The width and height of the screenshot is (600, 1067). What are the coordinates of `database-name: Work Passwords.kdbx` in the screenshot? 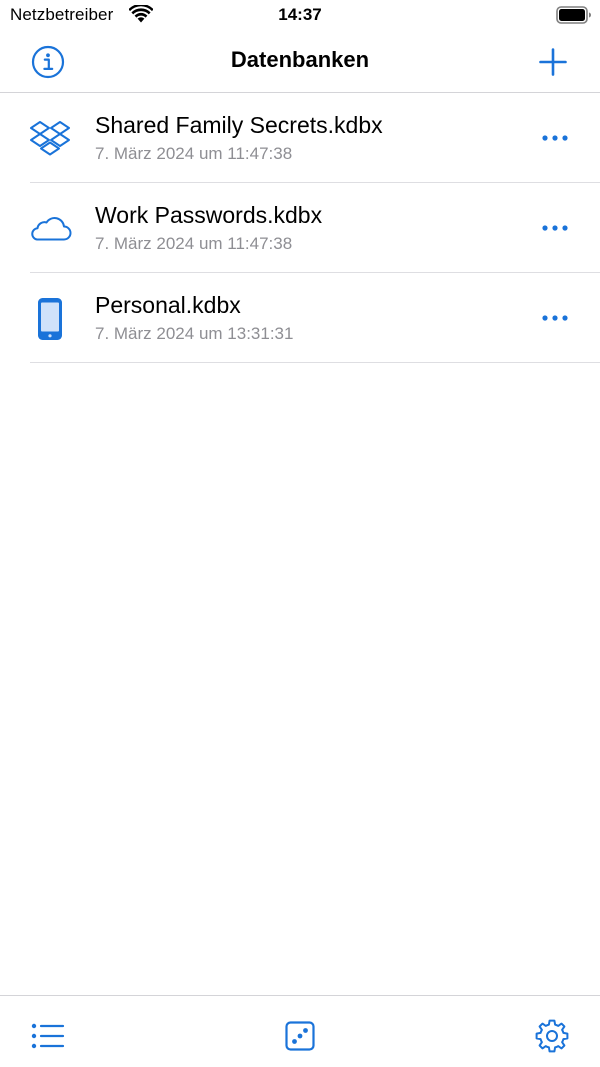 It's located at (209, 215).